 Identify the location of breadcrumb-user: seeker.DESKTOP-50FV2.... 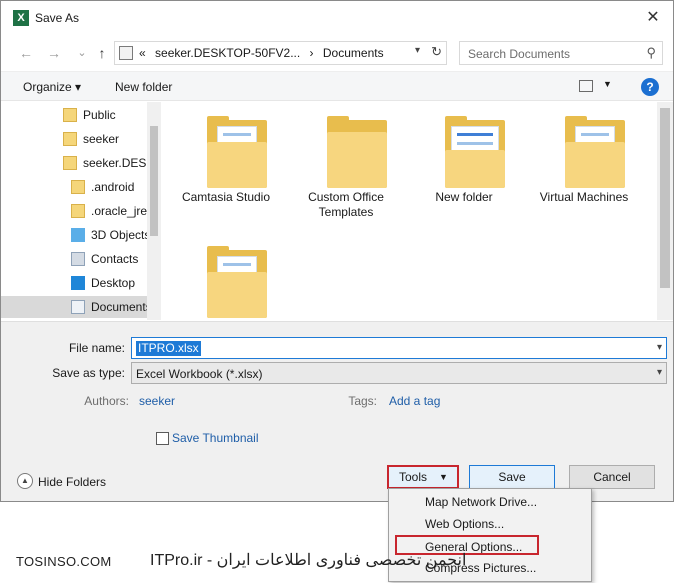
(227, 53).